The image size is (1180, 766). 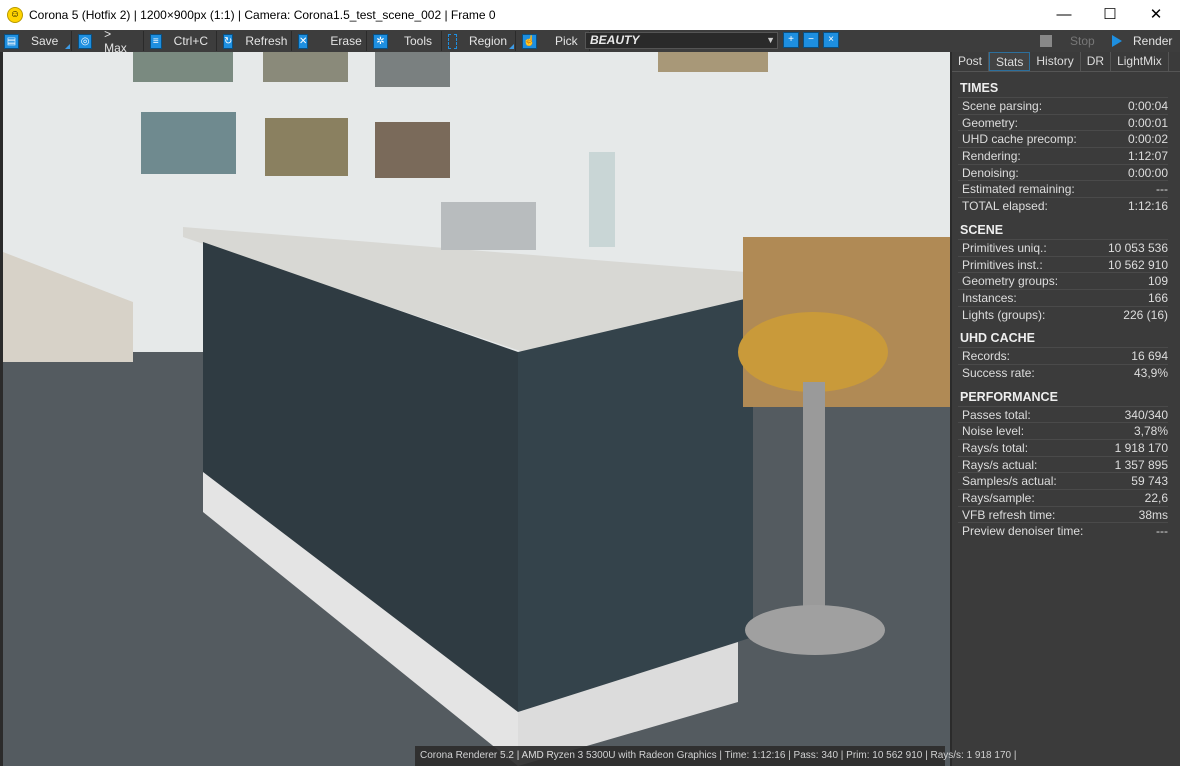 What do you see at coordinates (979, 88) in the screenshot?
I see `section-heading: TIMES` at bounding box center [979, 88].